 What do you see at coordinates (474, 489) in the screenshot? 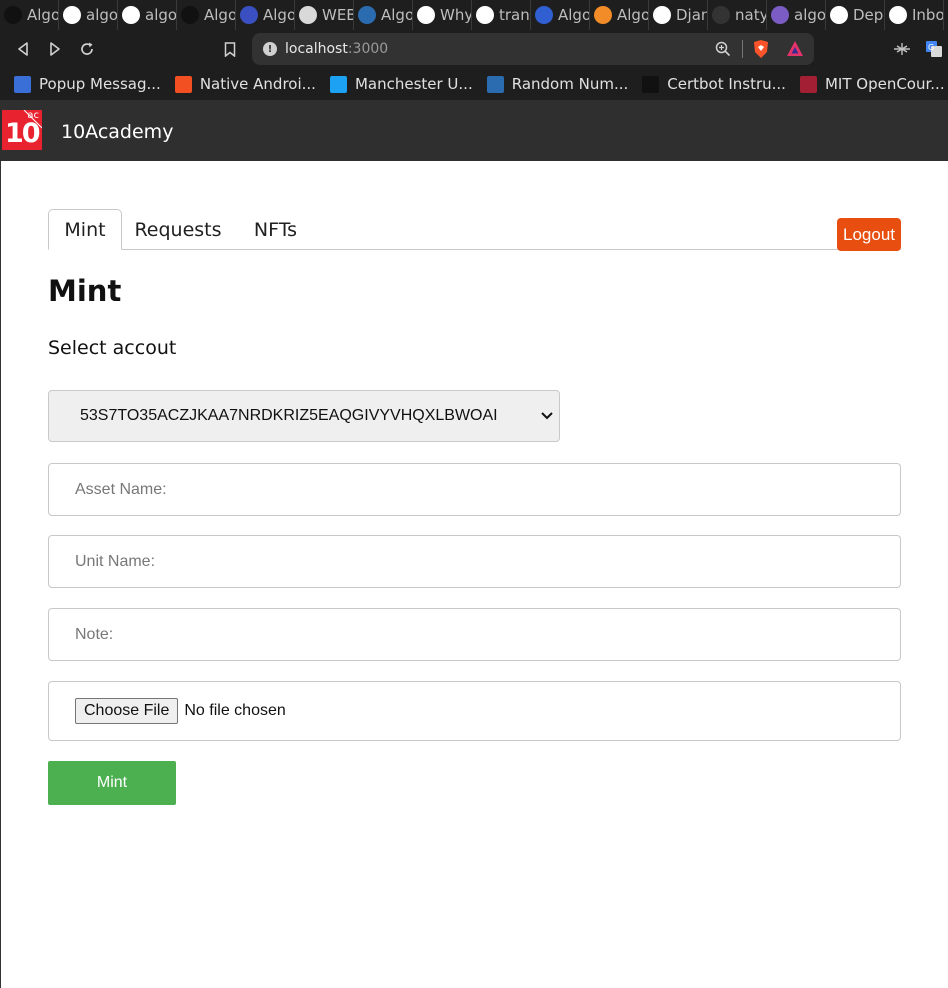
I see `asset-name-input: Asset Name:` at bounding box center [474, 489].